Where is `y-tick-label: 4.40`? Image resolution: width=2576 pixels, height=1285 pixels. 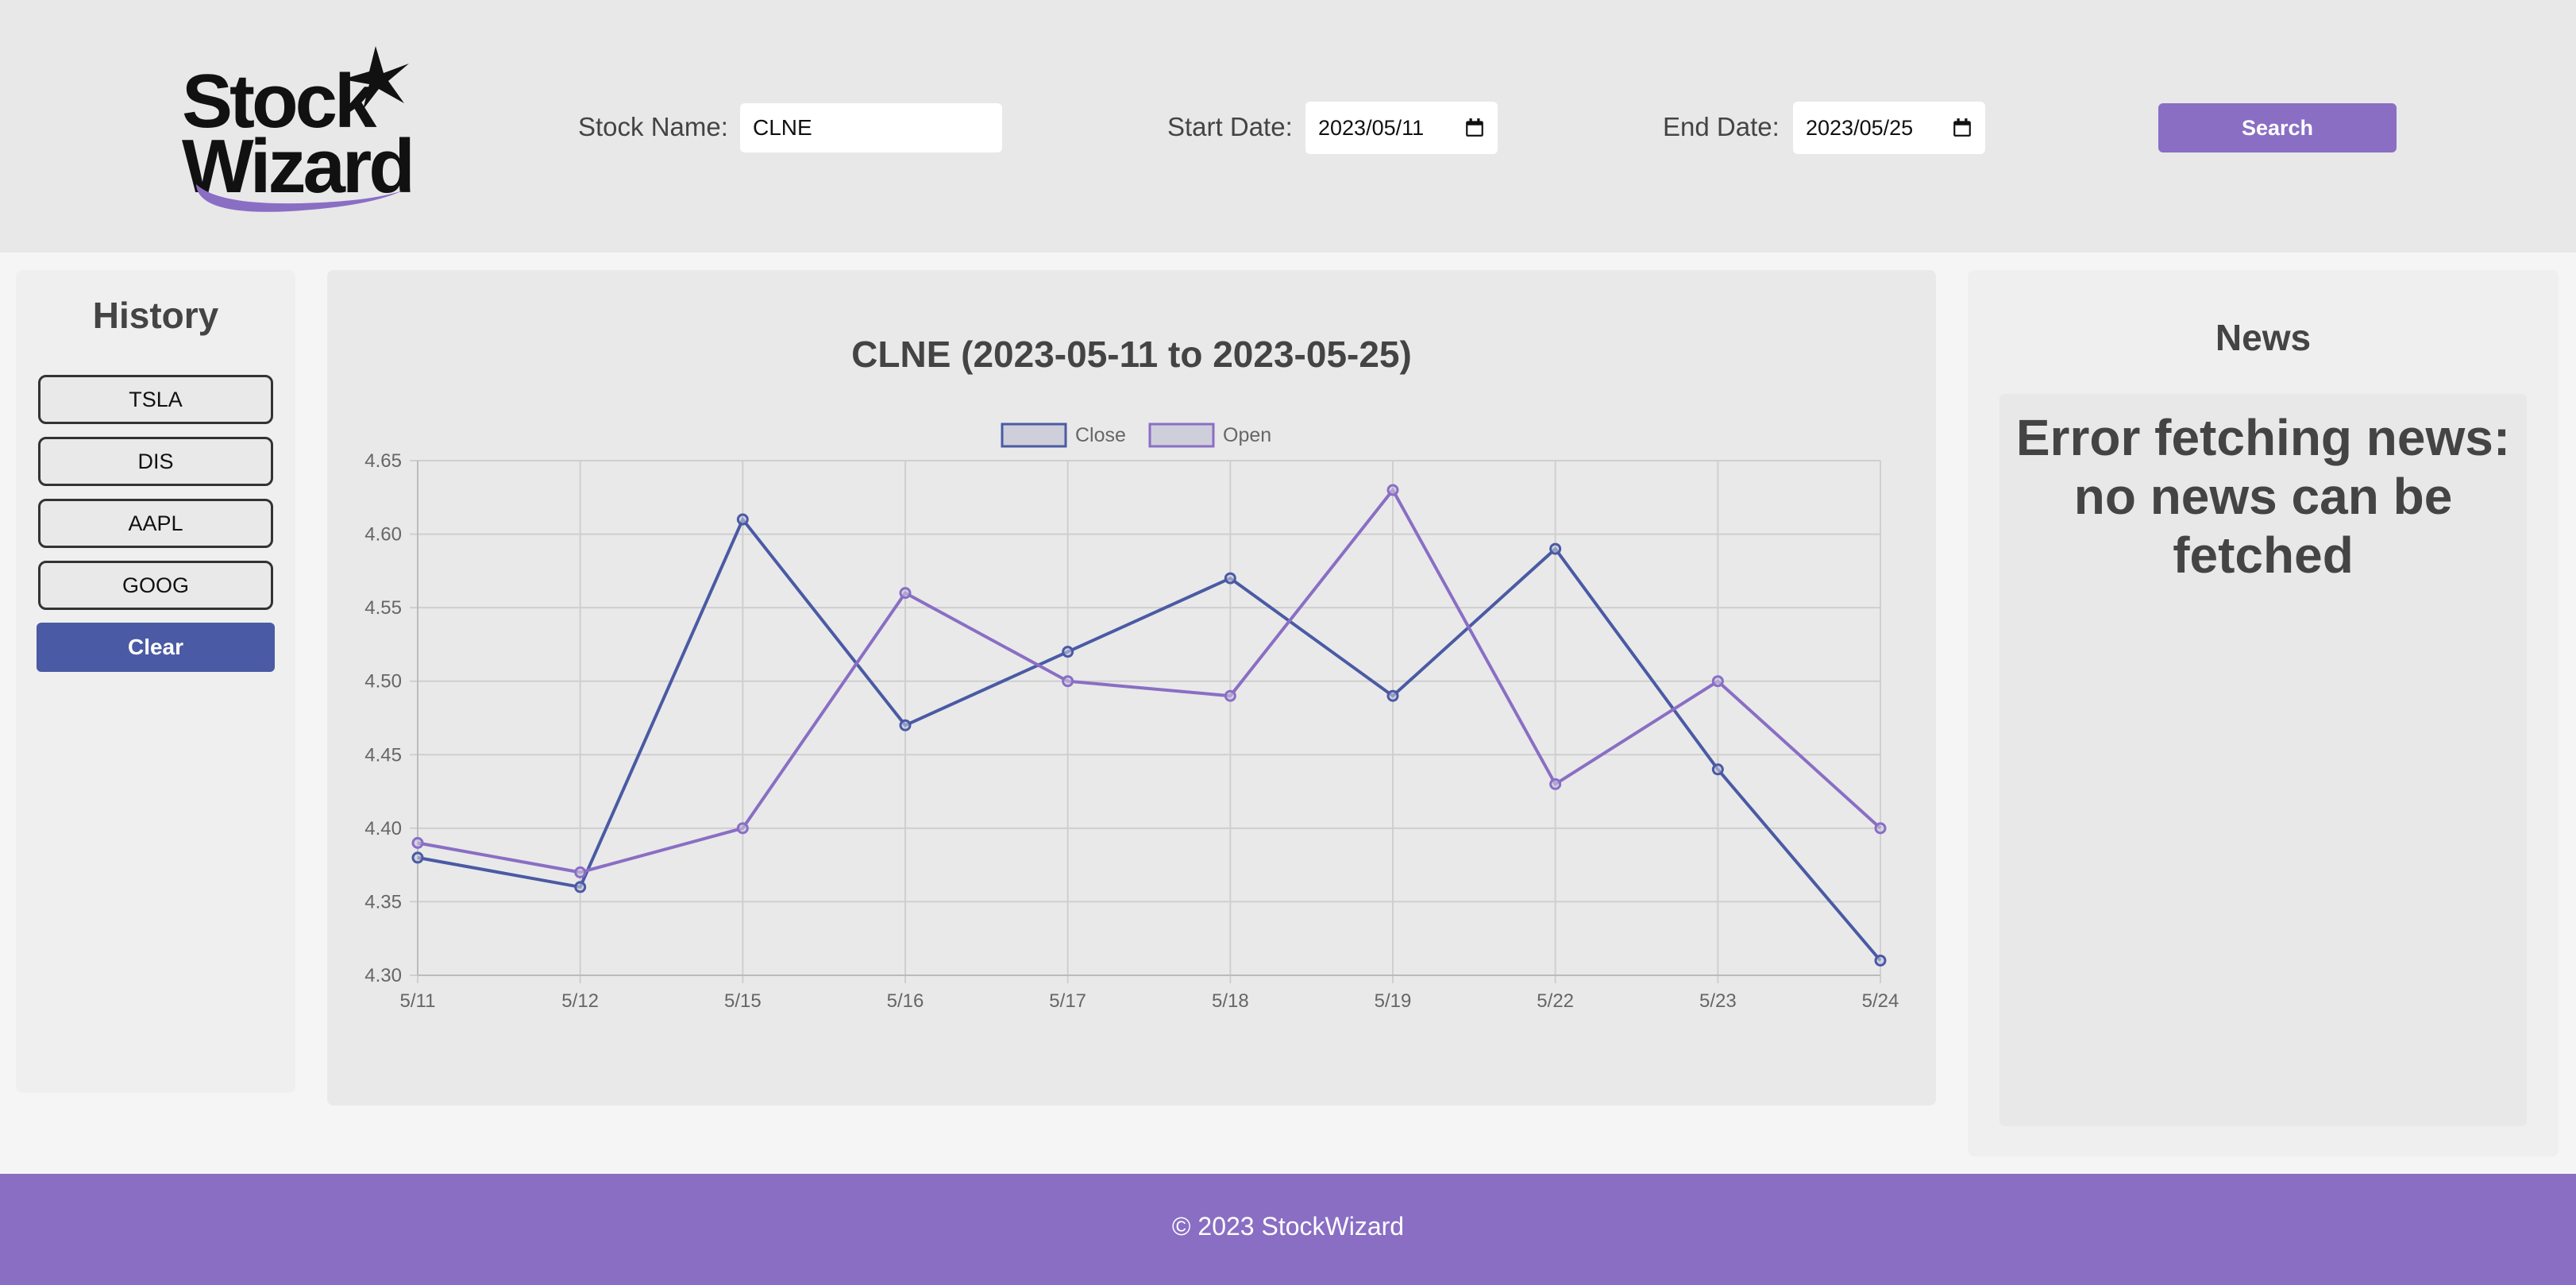 y-tick-label: 4.40 is located at coordinates (383, 828).